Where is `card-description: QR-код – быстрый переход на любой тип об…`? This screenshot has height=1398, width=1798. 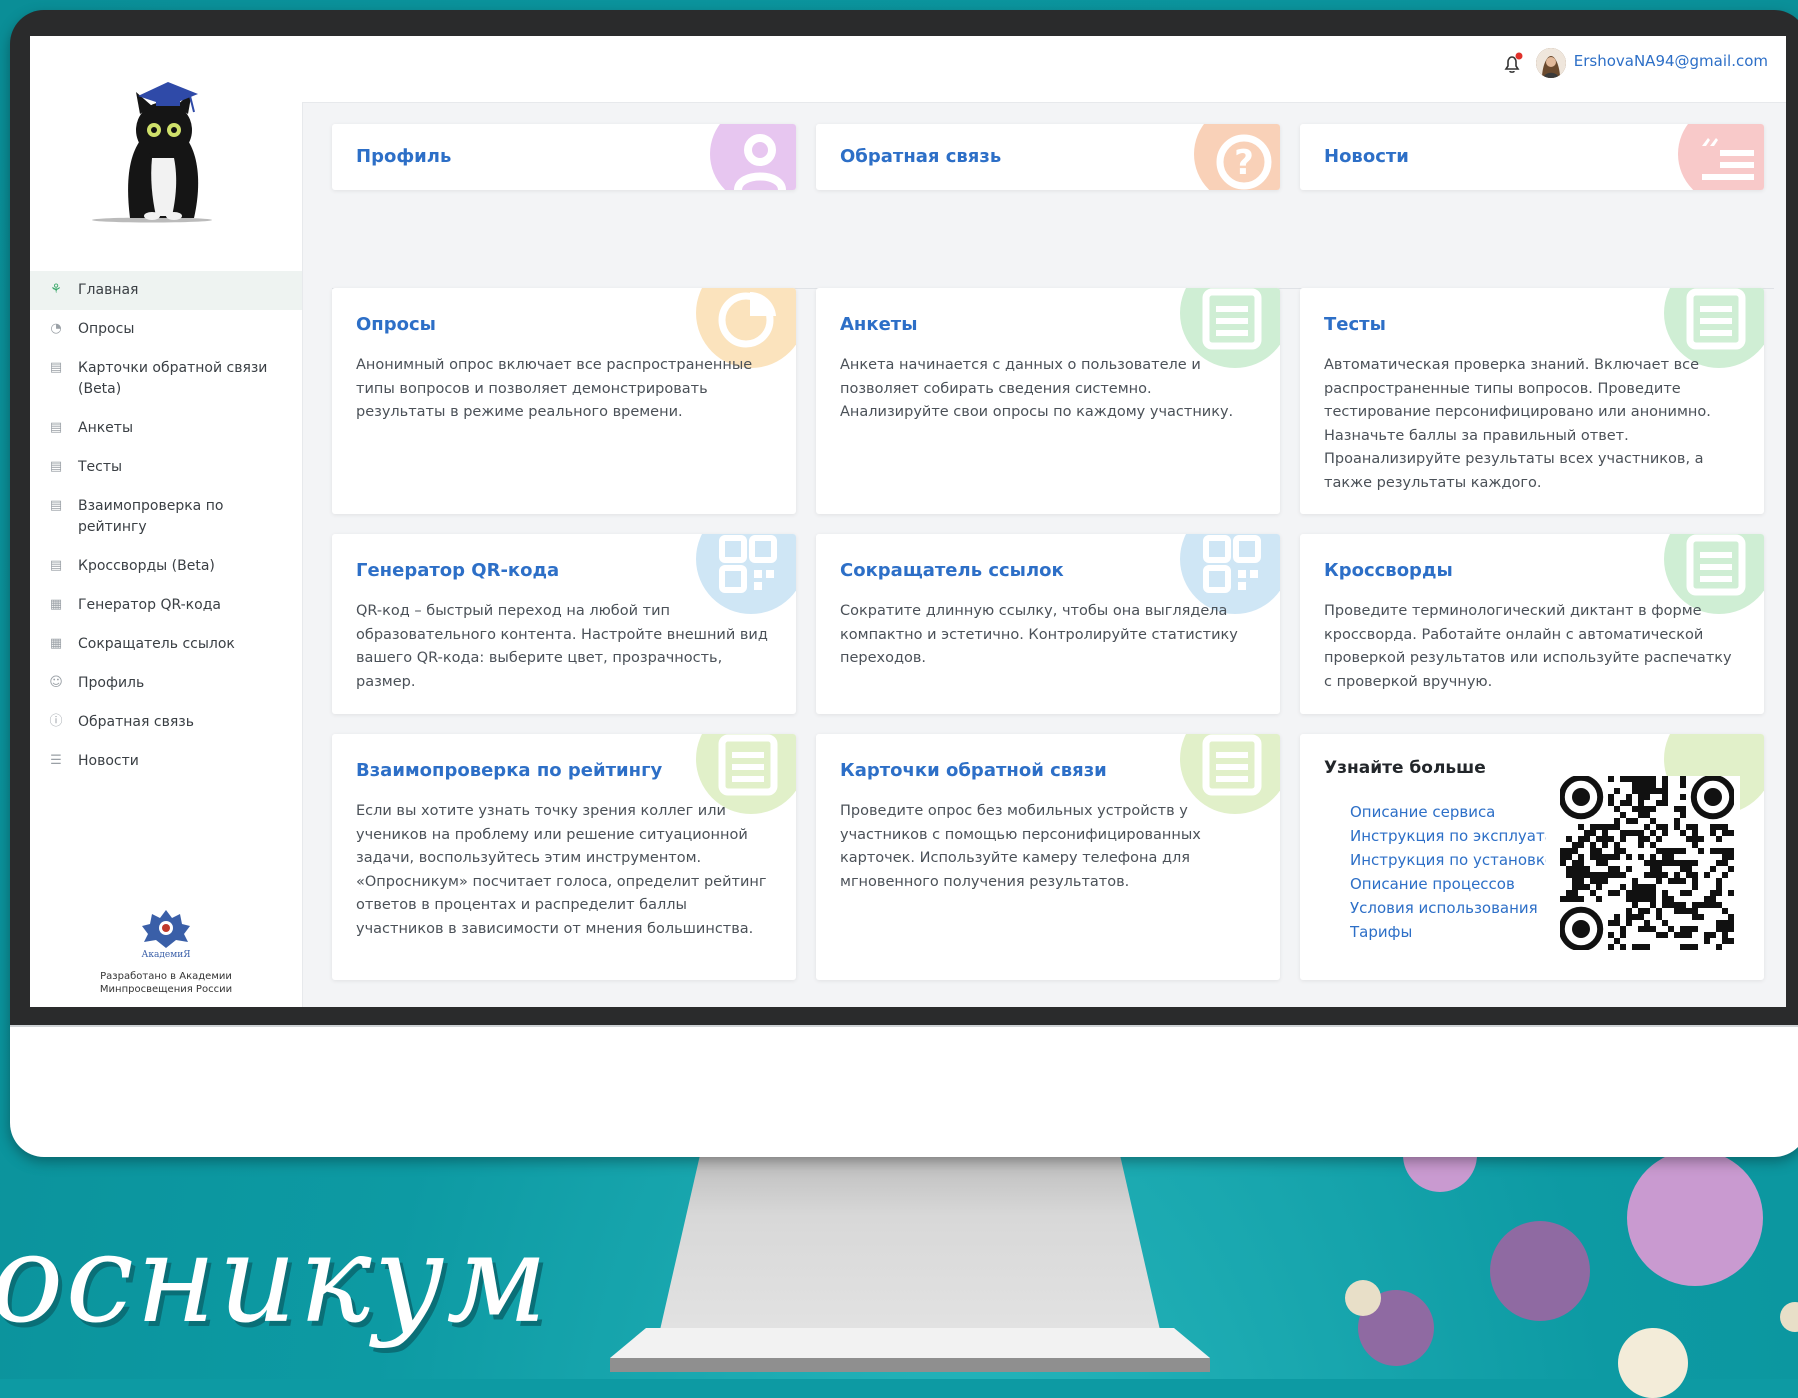
card-description: QR-код – быстрый переход на любой тип об… is located at coordinates (562, 646).